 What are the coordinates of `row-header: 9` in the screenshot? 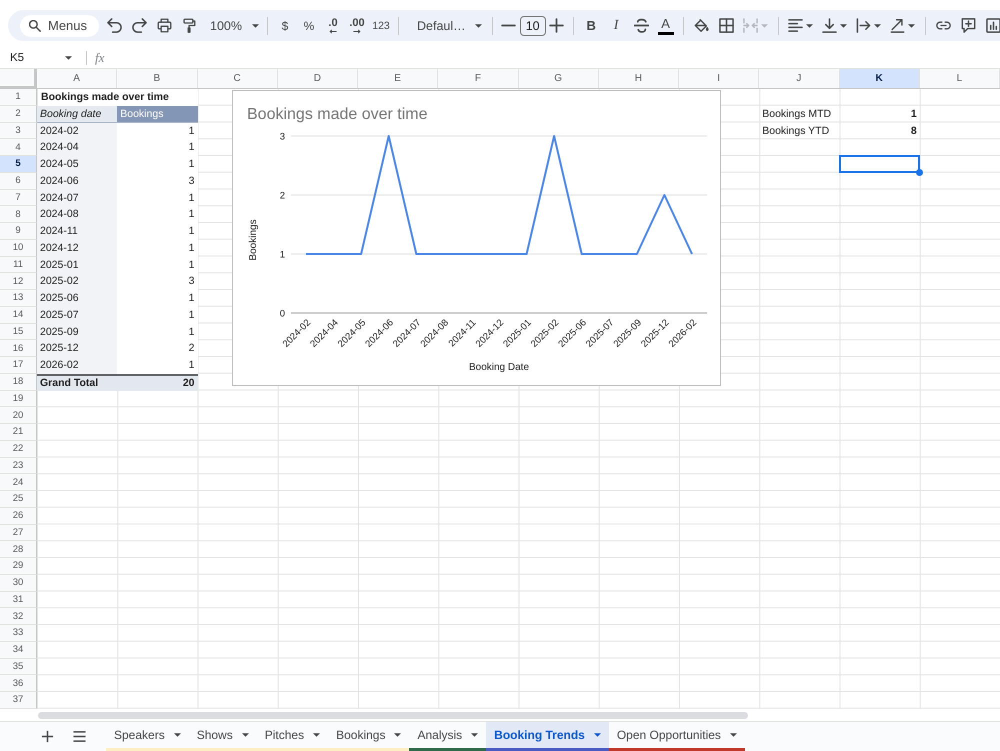 It's located at (18, 231).